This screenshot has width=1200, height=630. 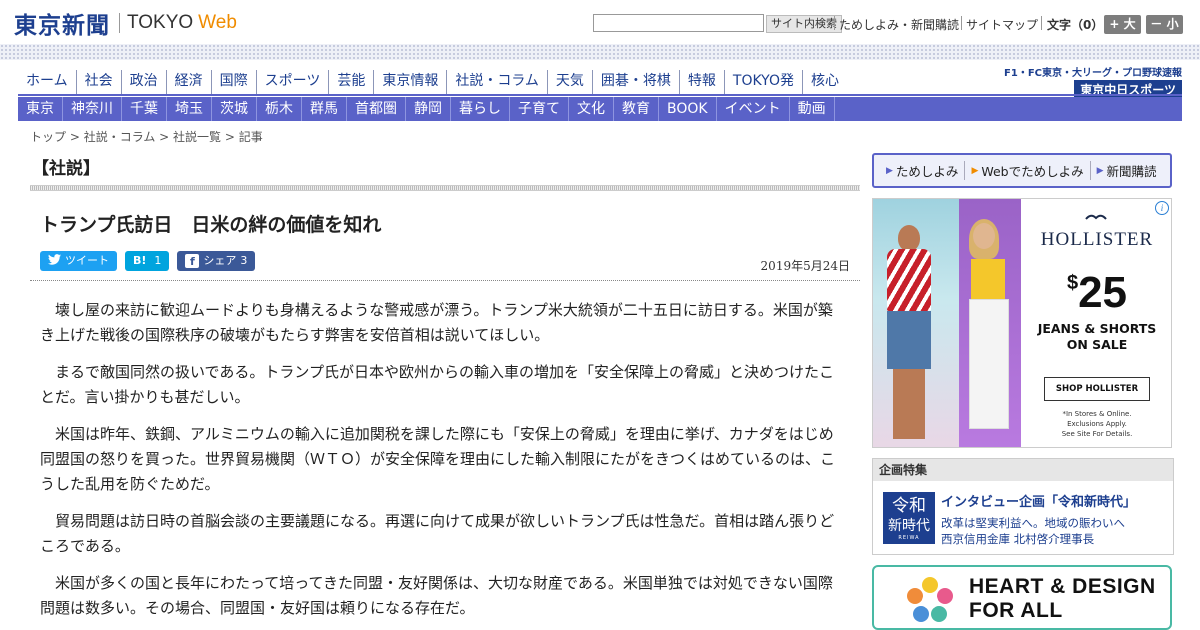 I want to click on main-nav-item: 政治, so click(x=144, y=82).